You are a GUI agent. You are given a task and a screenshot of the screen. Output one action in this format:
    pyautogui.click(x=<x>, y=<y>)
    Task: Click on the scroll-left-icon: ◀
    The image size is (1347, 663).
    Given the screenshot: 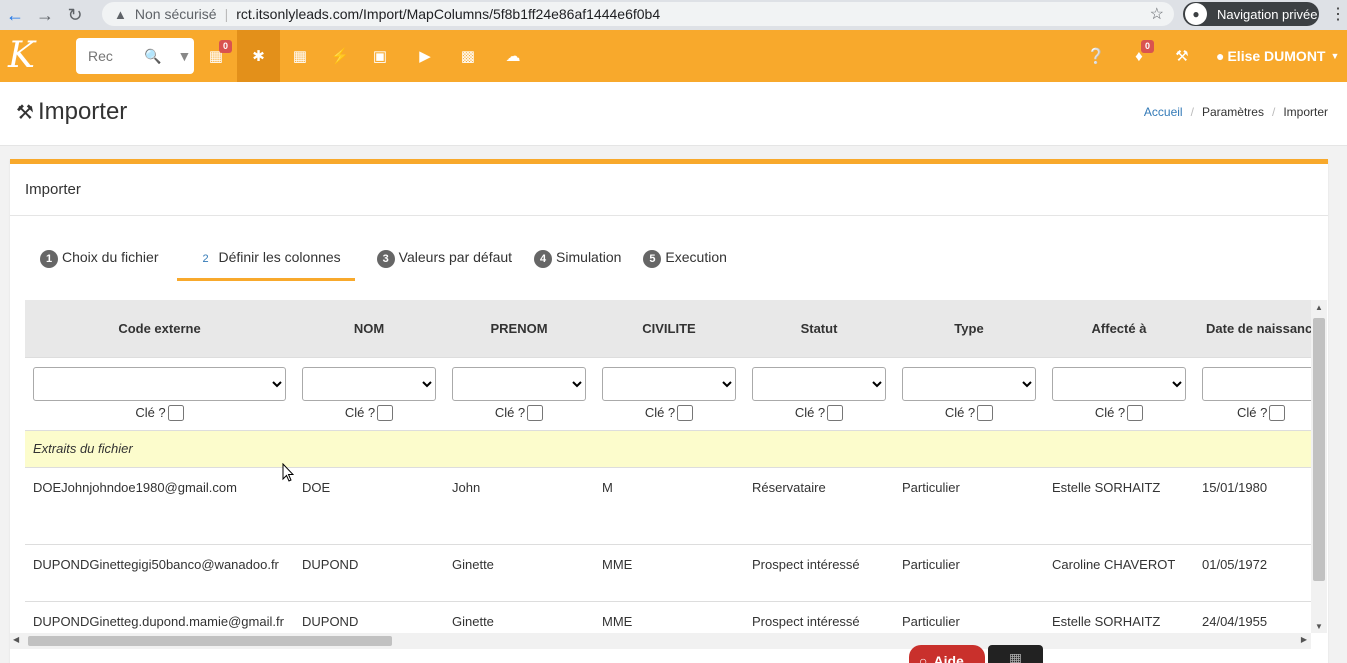 What is the action you would take?
    pyautogui.click(x=16, y=639)
    